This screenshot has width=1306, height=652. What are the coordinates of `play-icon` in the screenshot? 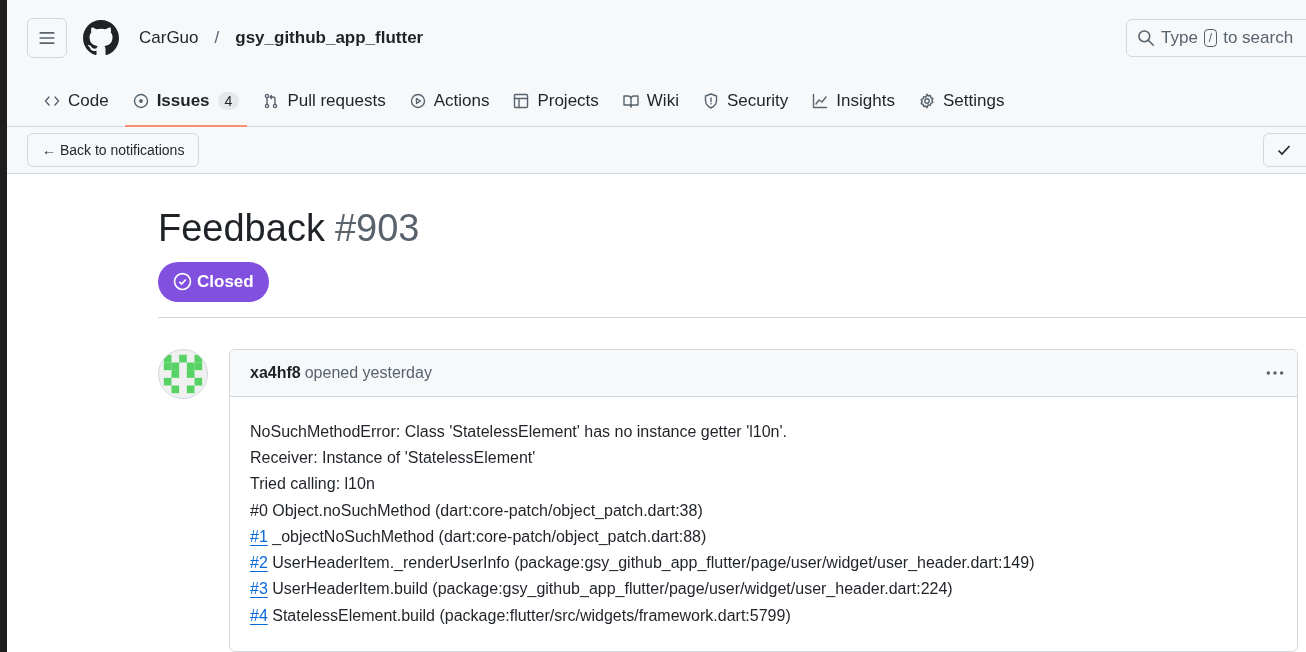 It's located at (417, 100).